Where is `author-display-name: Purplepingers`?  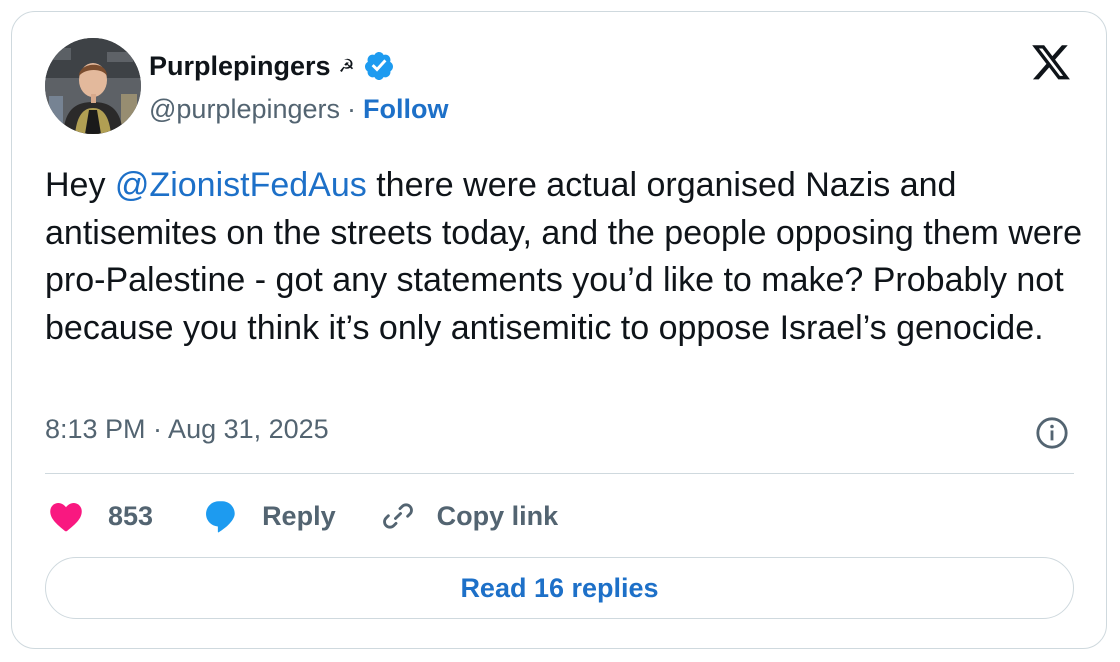 author-display-name: Purplepingers is located at coordinates (240, 66).